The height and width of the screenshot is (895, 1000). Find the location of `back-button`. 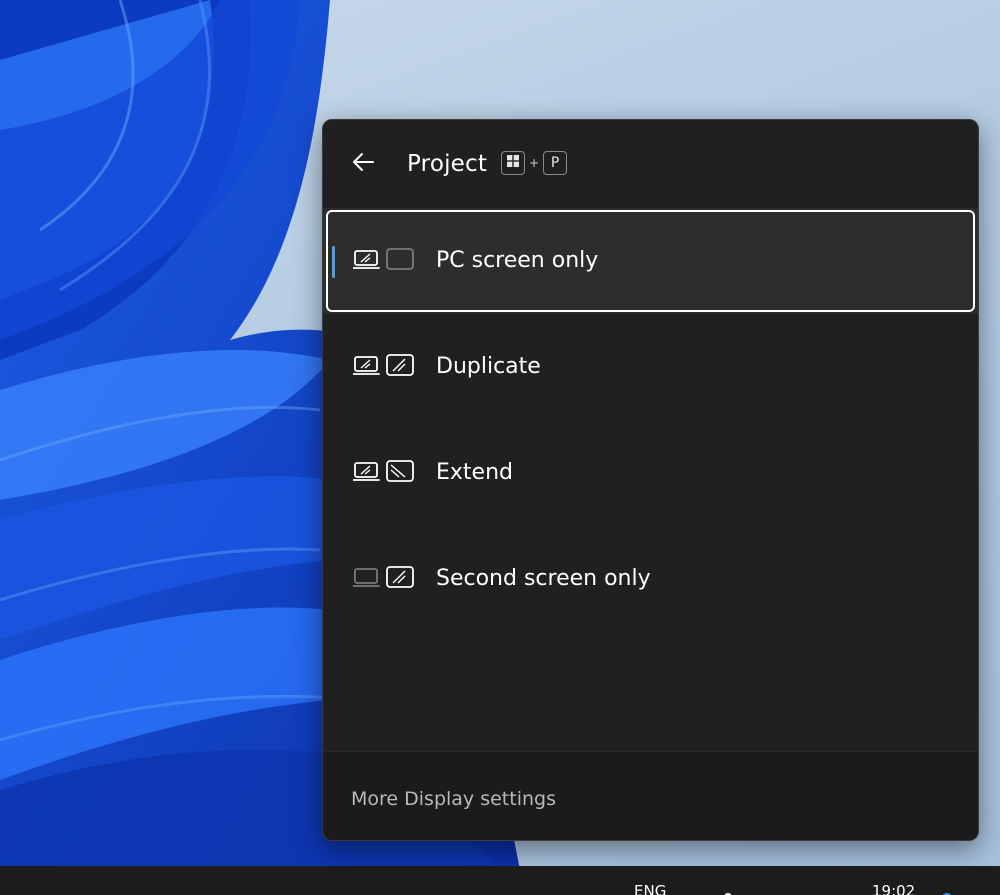

back-button is located at coordinates (363, 164).